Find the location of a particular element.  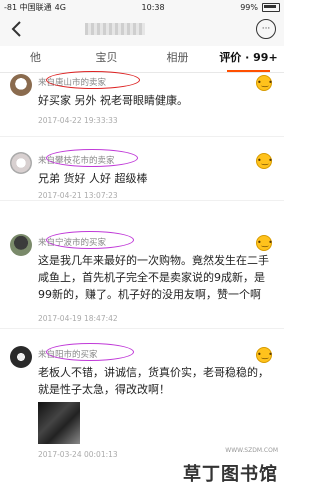

review-source: 来自宁波市的买家 is located at coordinates (72, 242).